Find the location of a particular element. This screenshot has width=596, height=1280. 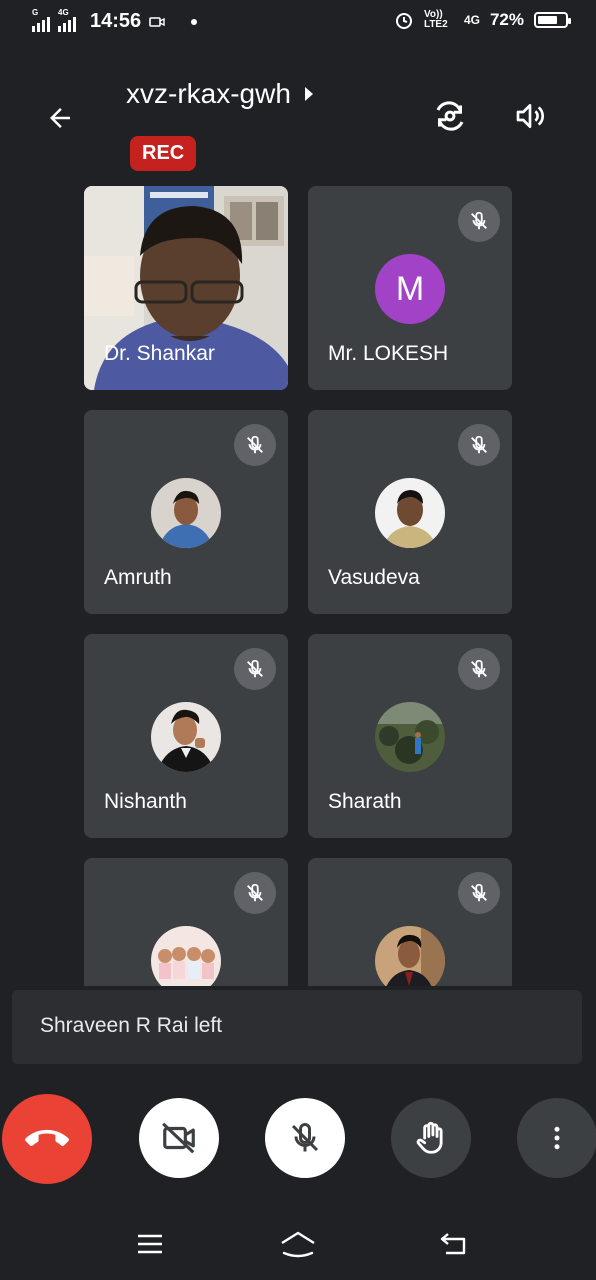

meeting-title: xvz-rkax-gwh is located at coordinates (220, 94).